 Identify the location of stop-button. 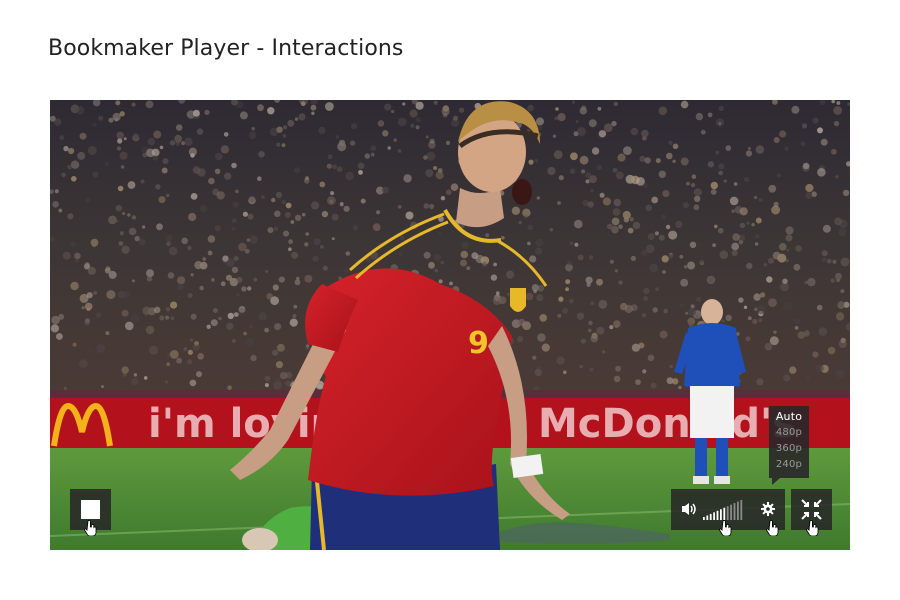
(90, 509).